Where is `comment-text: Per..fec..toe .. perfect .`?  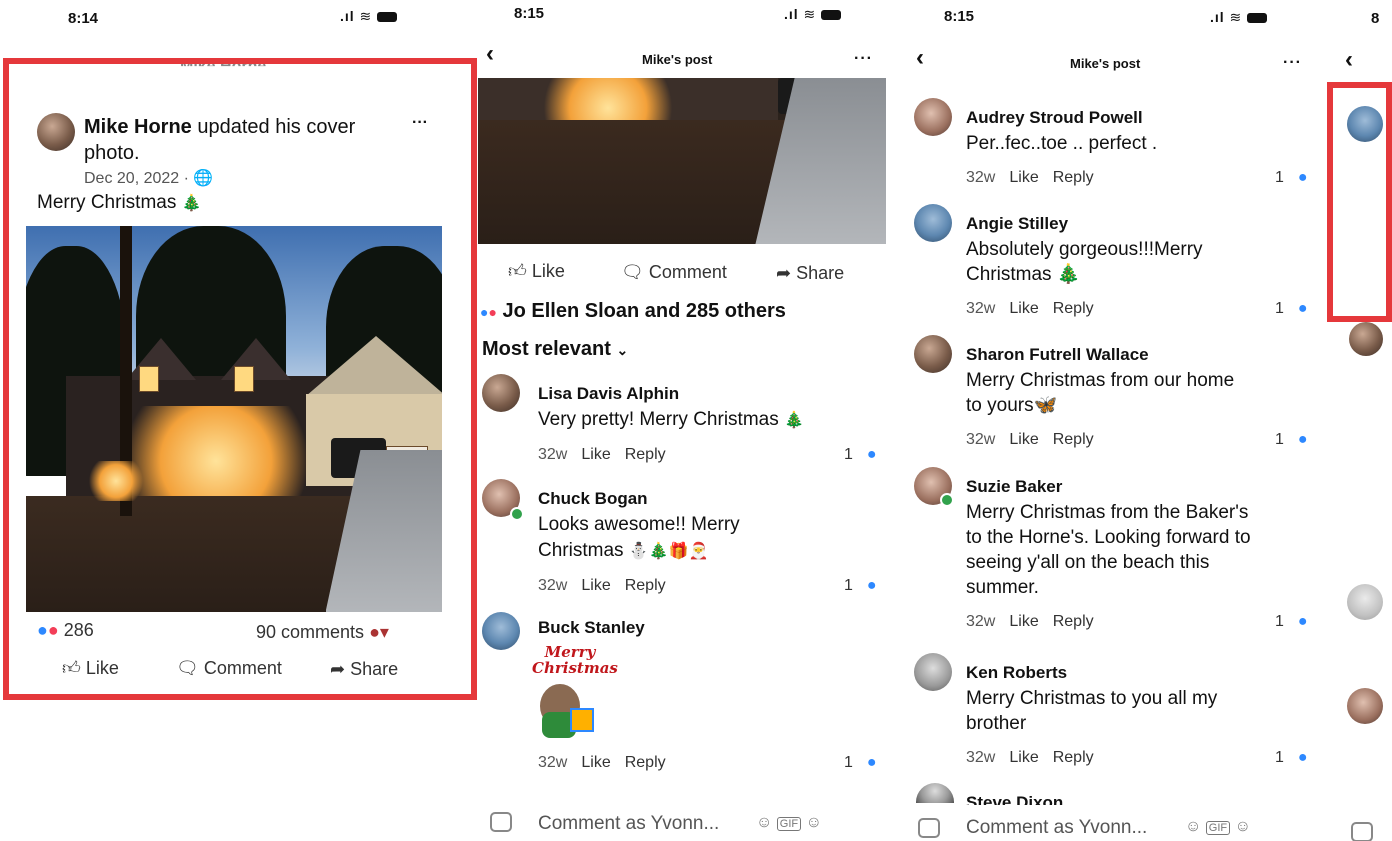
comment-text: Per..fec..toe .. perfect . is located at coordinates (1062, 143).